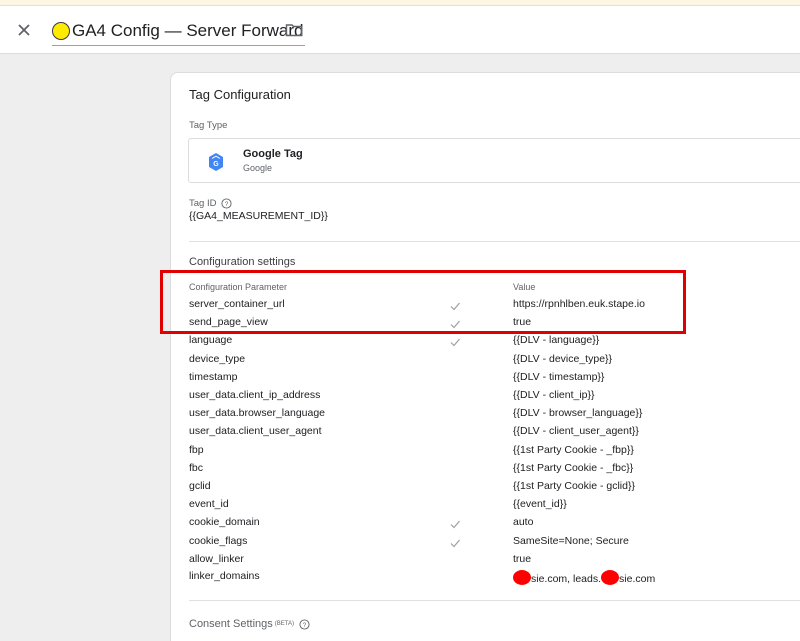 The height and width of the screenshot is (641, 800). Describe the element at coordinates (196, 449) in the screenshot. I see `param-name: fbp` at that location.